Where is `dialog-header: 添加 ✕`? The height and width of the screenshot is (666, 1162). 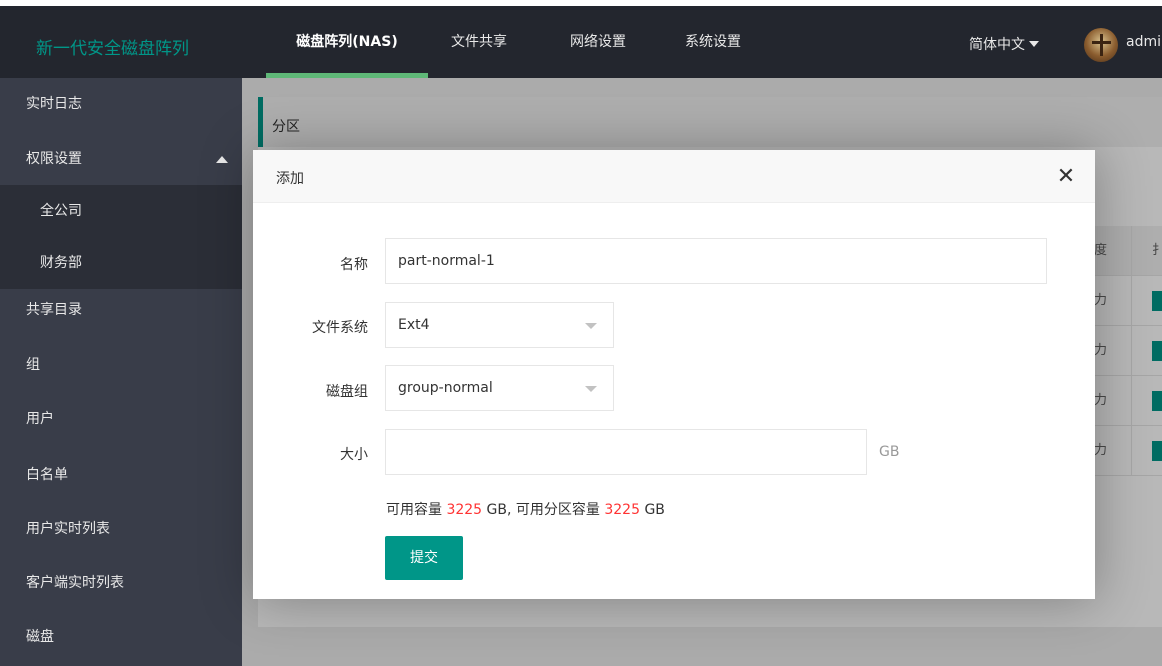
dialog-header: 添加 ✕ is located at coordinates (674, 176).